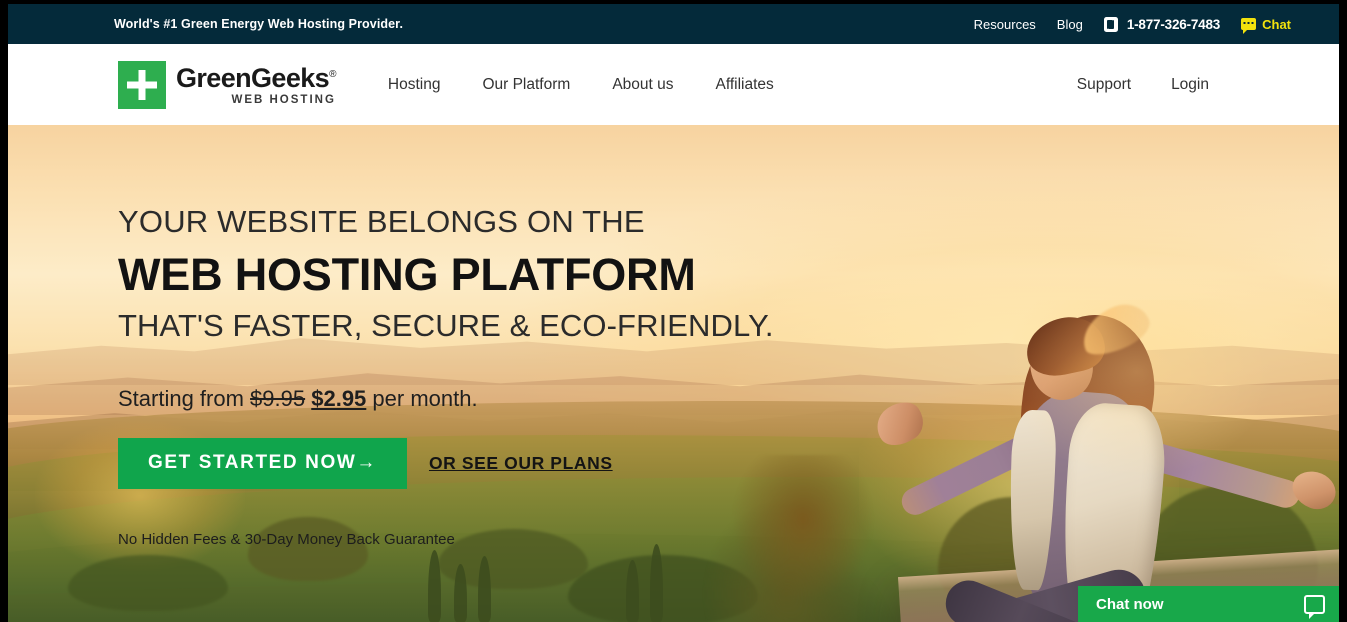 The image size is (1347, 622). I want to click on hero-cta-row: GET STARTED NOW→ OR SEE OUR PLANS, so click(446, 463).